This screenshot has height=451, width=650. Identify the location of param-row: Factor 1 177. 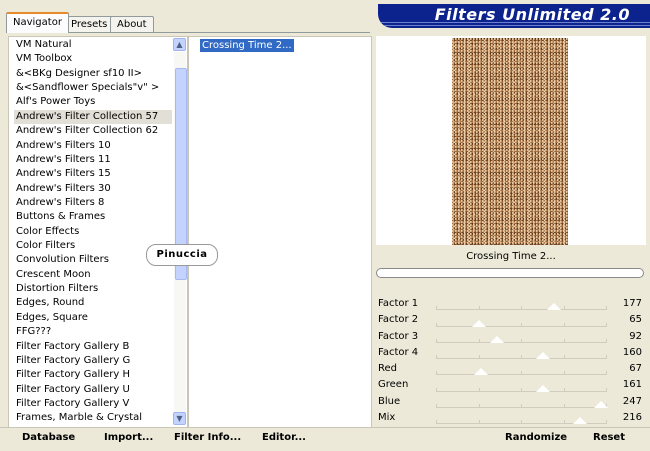
(511, 304).